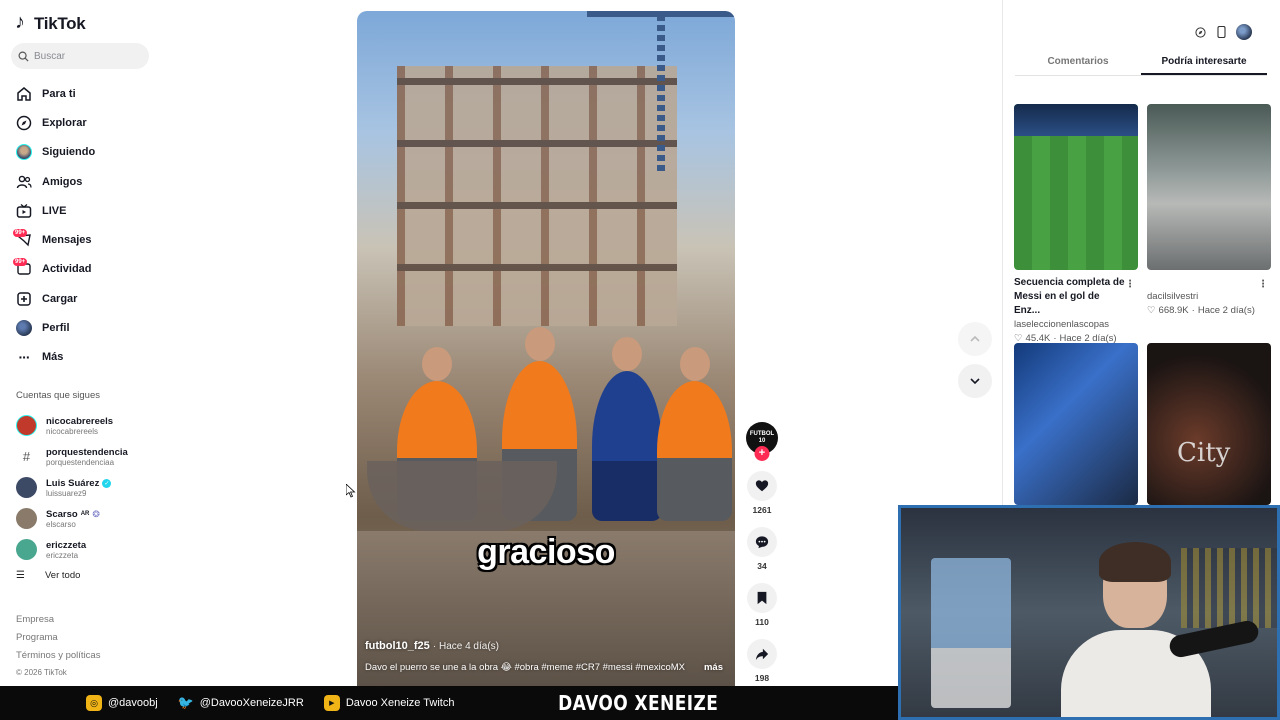 The image size is (1280, 720). What do you see at coordinates (80, 462) in the screenshot?
I see `account-handle: porquestendenciaa` at bounding box center [80, 462].